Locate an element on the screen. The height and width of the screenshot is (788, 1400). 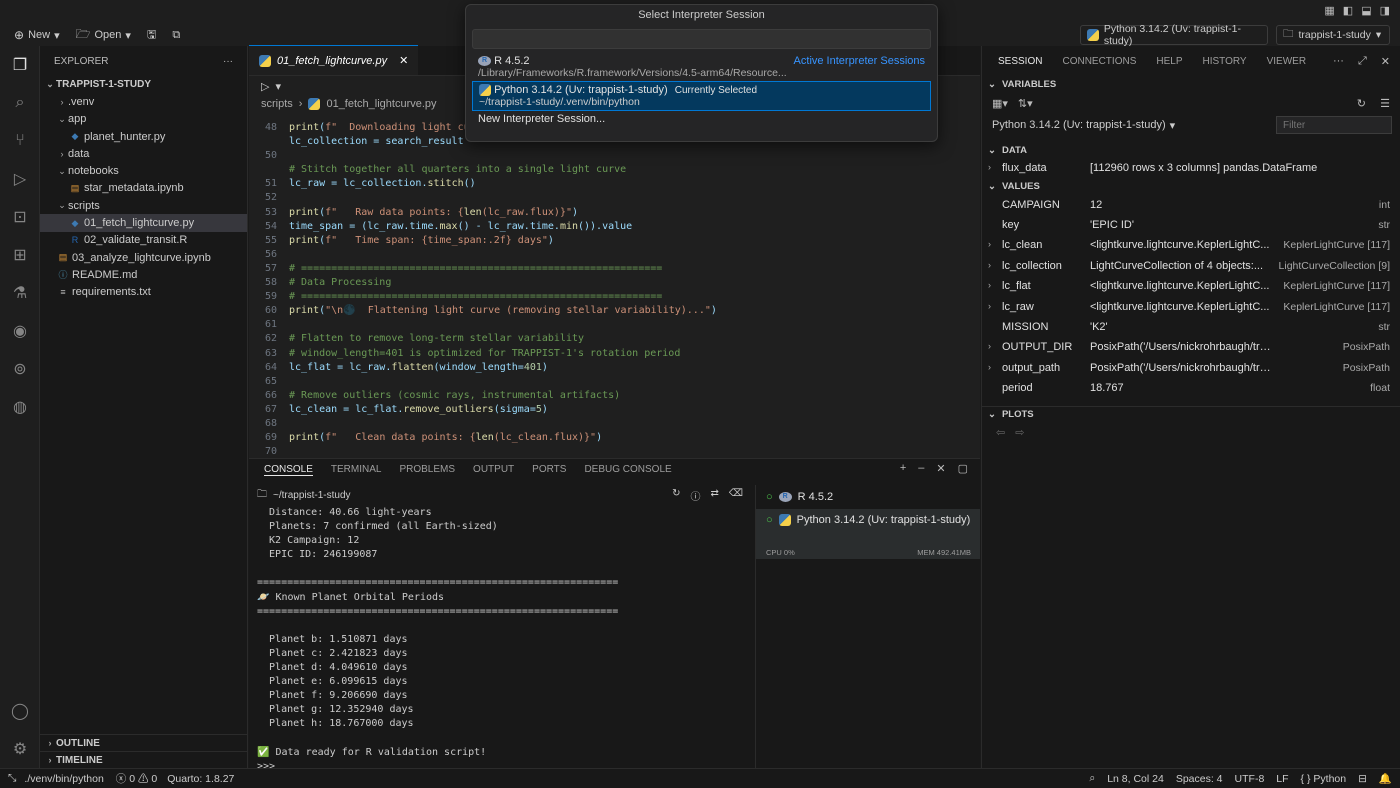
variables-section: ⌄ VARIABLES is located at coordinates (1191, 84).